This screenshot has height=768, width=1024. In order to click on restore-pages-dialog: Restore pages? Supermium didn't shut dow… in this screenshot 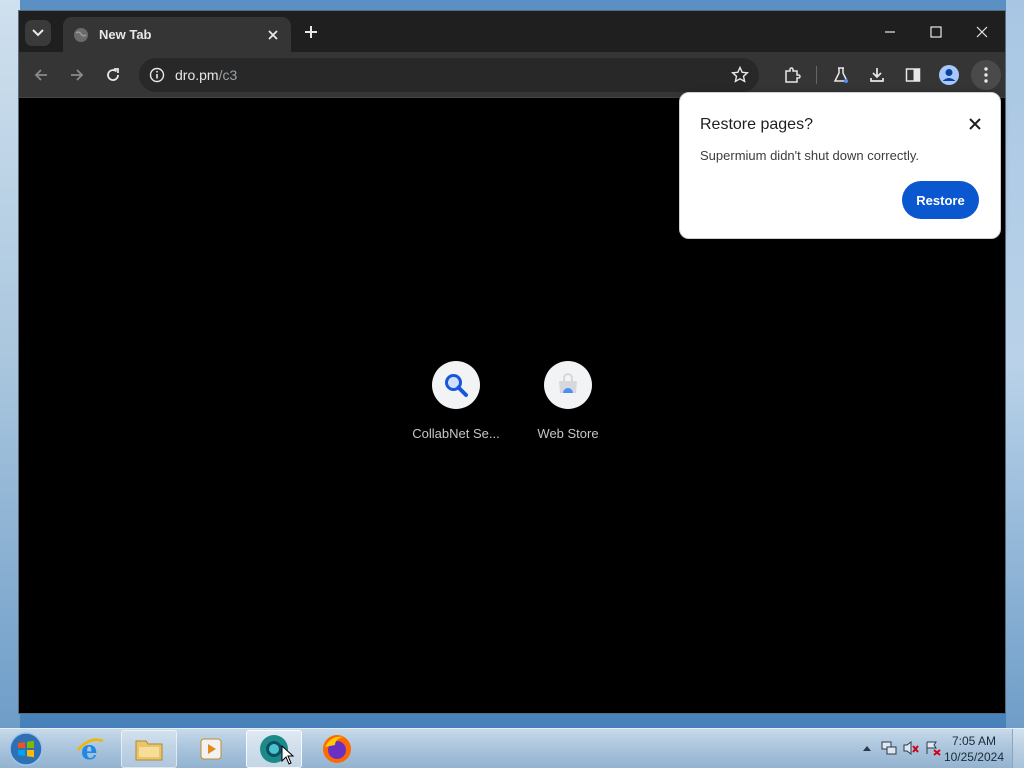, I will do `click(840, 165)`.